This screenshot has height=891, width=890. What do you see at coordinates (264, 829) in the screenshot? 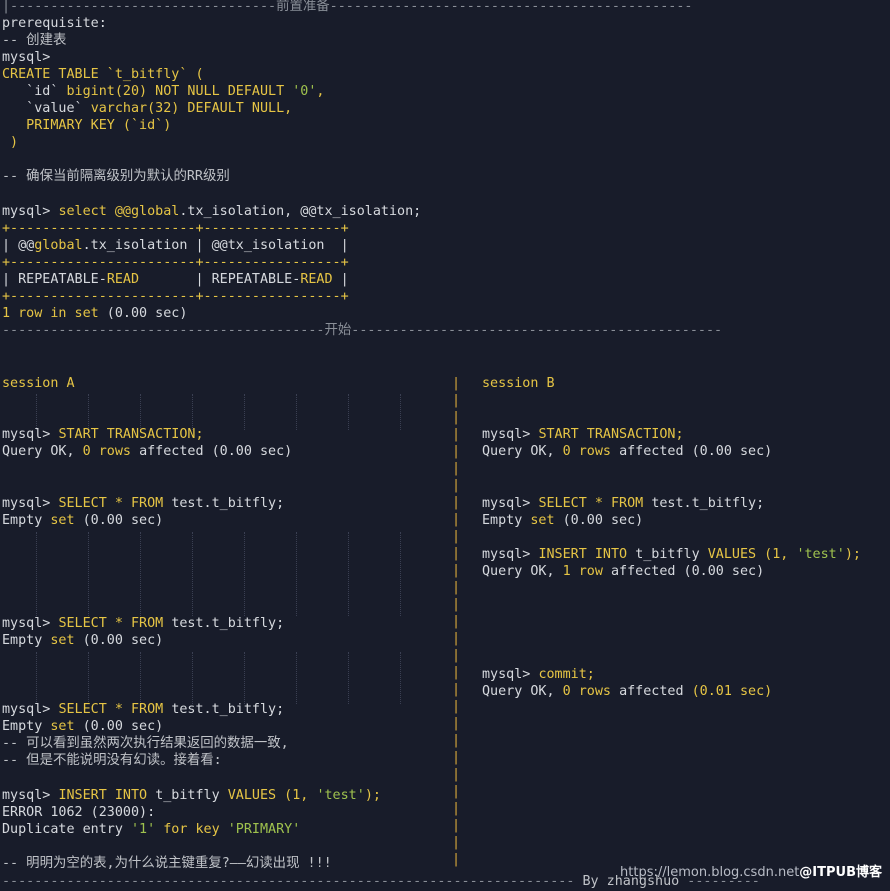
I see `primary-key: 'PRIMARY'` at bounding box center [264, 829].